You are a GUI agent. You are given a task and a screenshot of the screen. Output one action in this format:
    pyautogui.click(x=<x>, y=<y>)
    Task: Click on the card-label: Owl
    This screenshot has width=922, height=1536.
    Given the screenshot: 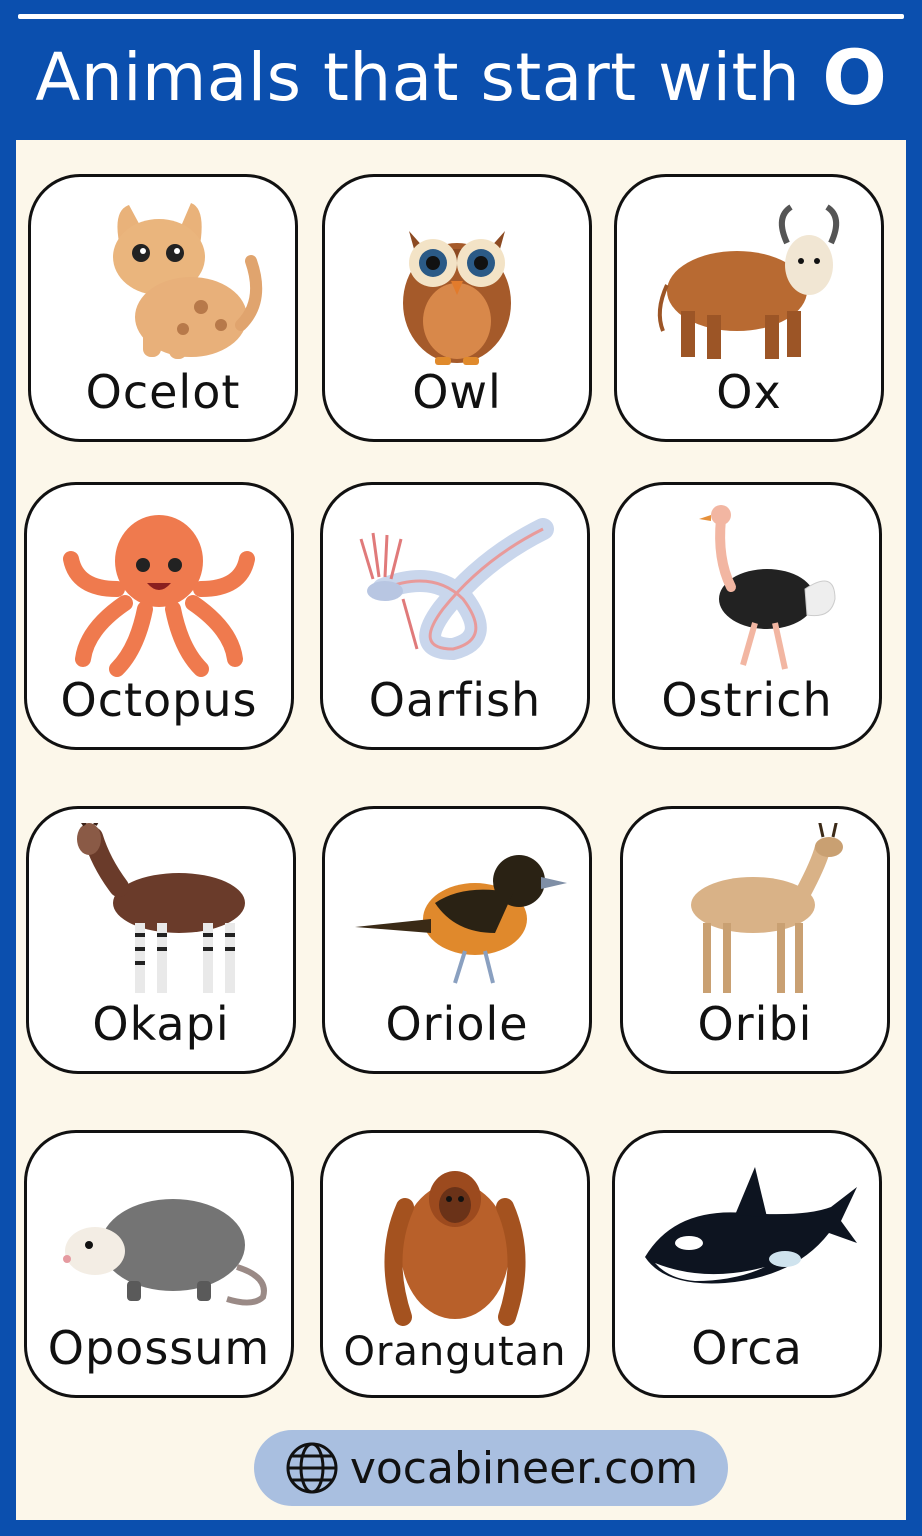 What is the action you would take?
    pyautogui.click(x=457, y=392)
    